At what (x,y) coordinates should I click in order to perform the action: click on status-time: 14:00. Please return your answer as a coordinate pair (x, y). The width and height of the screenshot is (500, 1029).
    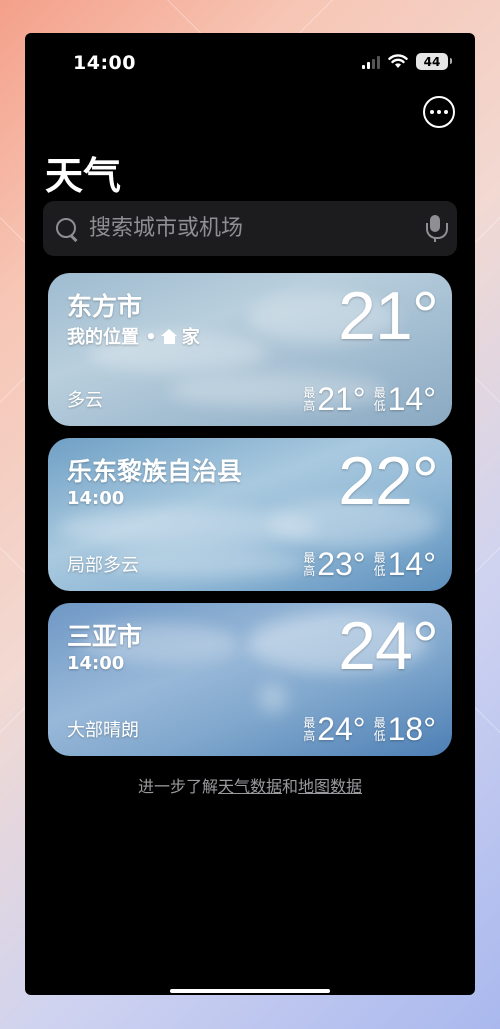
    Looking at the image, I should click on (104, 63).